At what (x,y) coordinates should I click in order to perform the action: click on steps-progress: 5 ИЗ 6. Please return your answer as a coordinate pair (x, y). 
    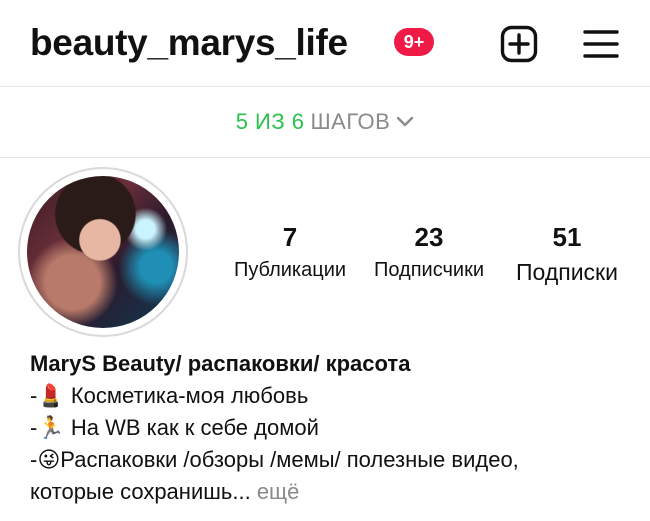
    Looking at the image, I should click on (270, 121).